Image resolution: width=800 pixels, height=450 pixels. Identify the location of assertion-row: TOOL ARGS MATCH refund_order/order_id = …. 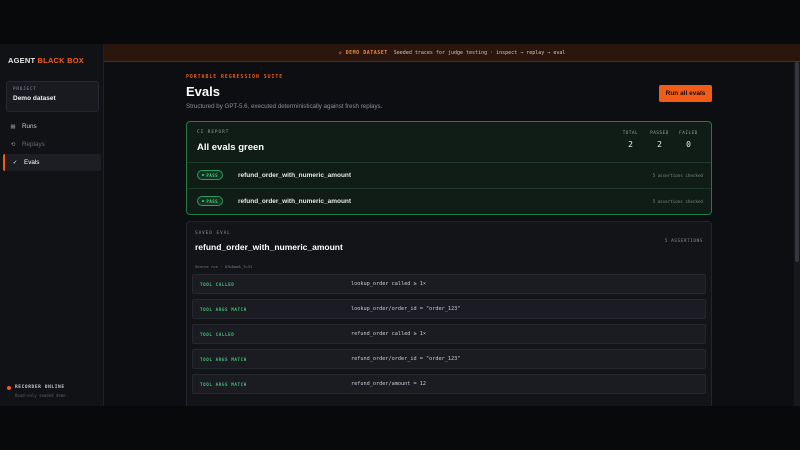
(449, 359).